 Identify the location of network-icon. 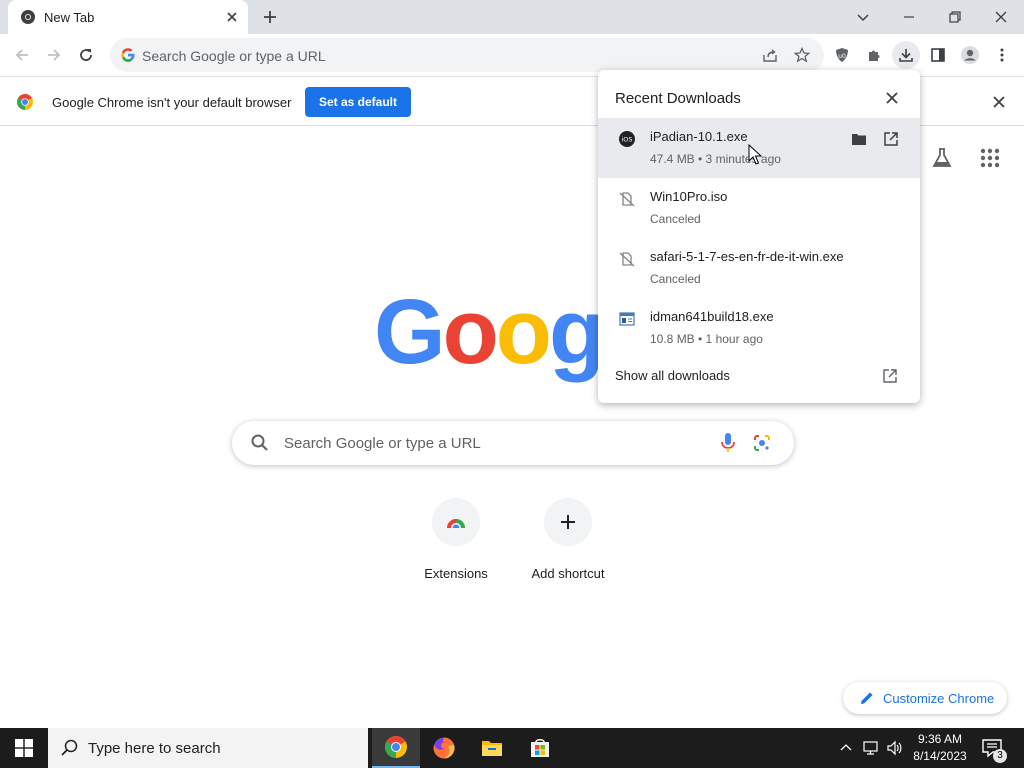
(871, 748).